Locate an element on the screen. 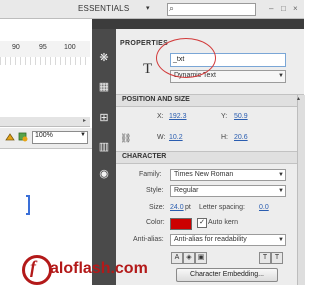 The height and width of the screenshot is (285, 320). search-input is located at coordinates (211, 9).